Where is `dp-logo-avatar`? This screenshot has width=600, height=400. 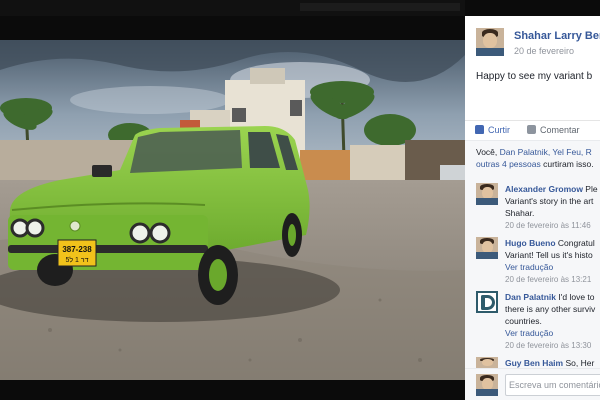
dp-logo-avatar is located at coordinates (487, 302).